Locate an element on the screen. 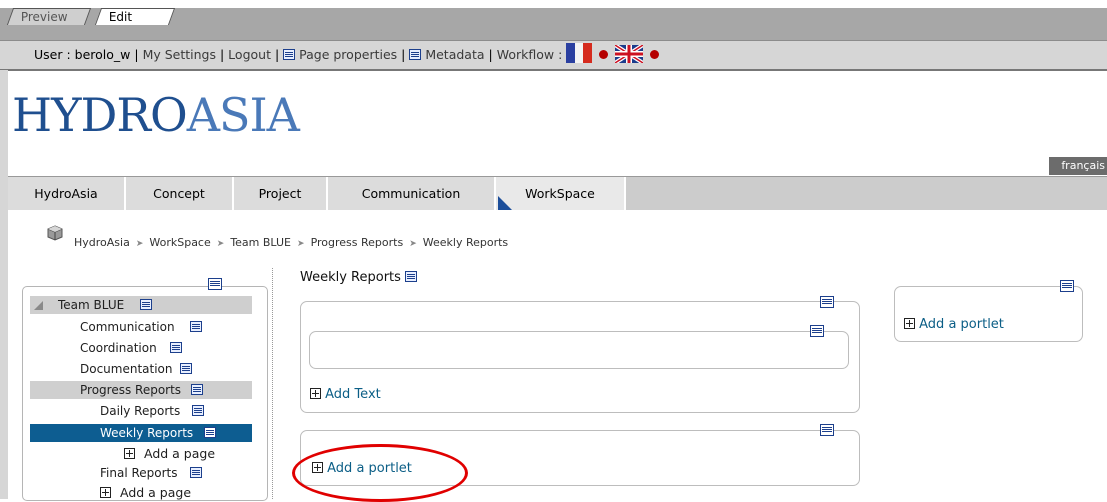  tab-edit-label: Edit is located at coordinates (120, 17).